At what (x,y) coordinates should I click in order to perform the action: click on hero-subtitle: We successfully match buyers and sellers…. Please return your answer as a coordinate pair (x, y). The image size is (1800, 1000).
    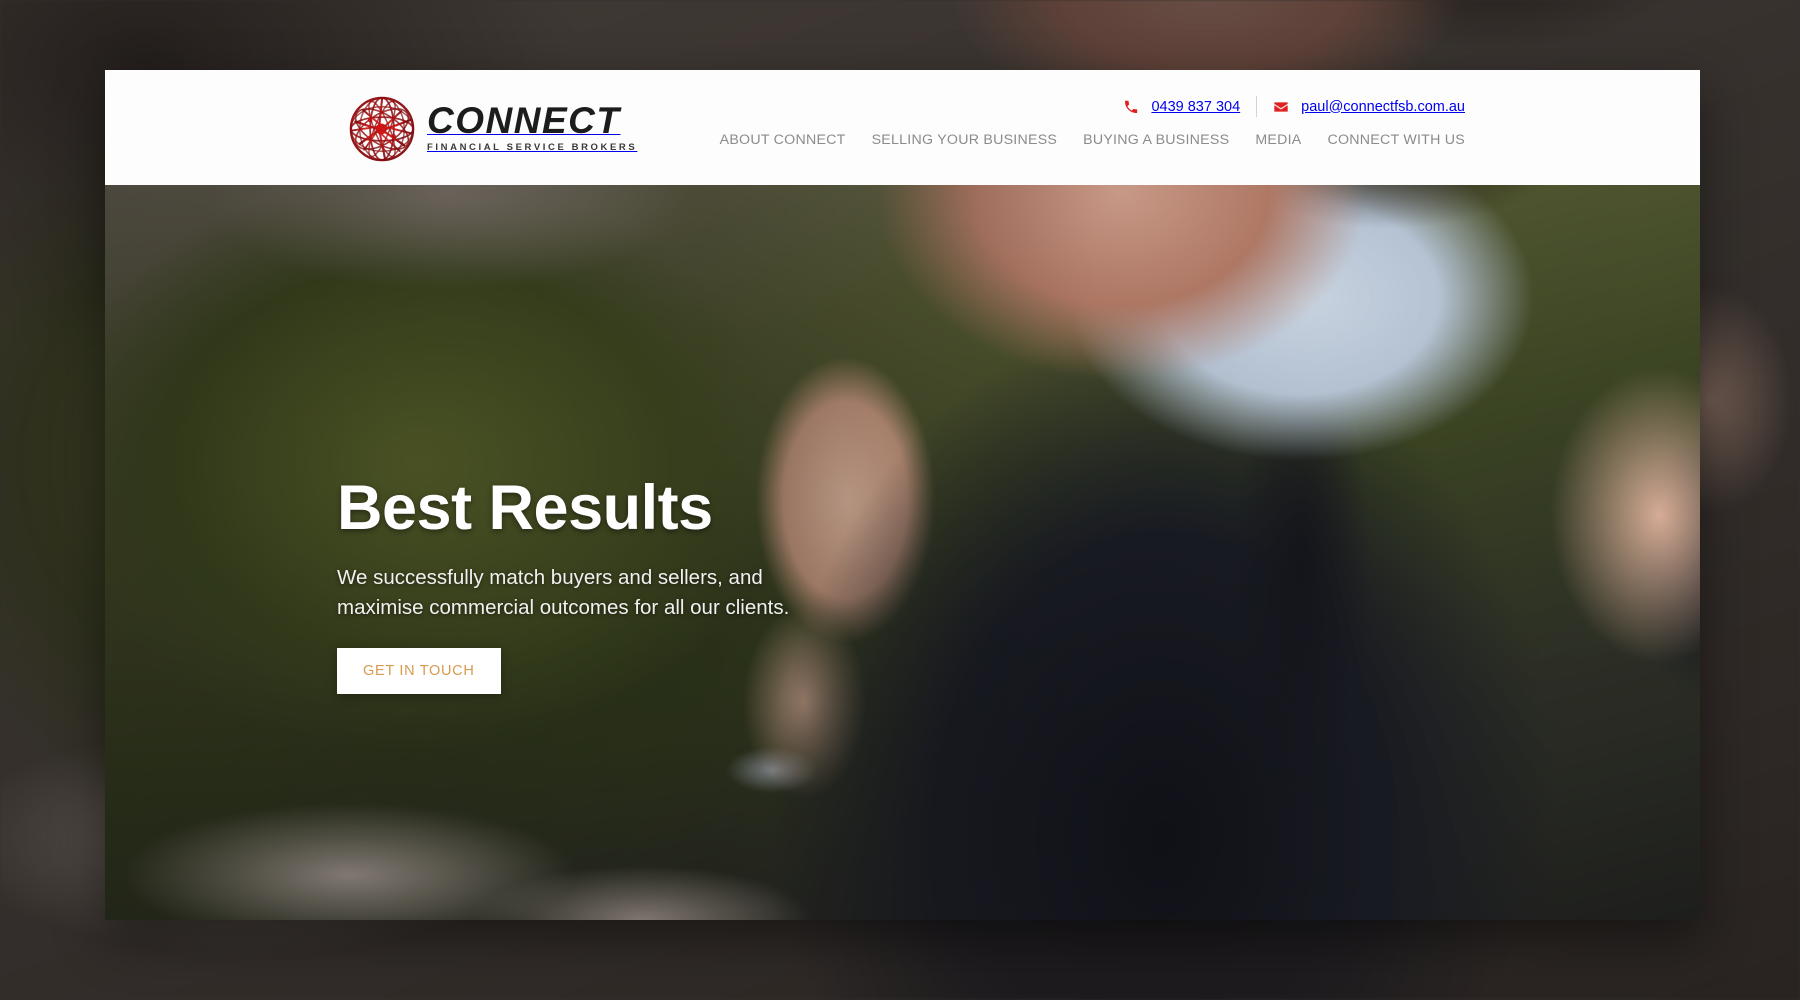
    Looking at the image, I should click on (563, 592).